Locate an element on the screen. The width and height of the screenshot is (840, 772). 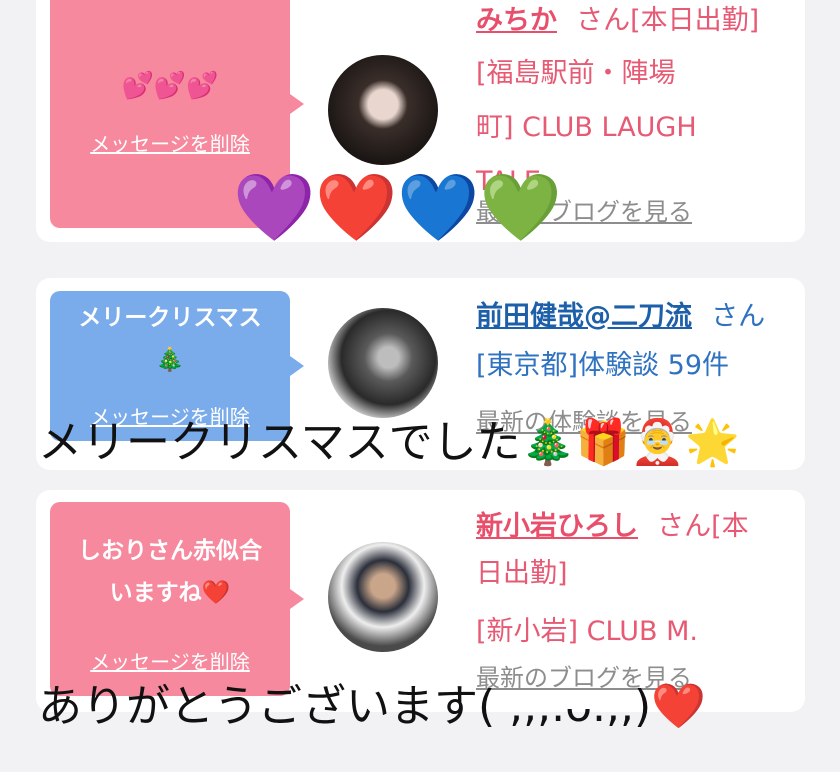
honorific: さん is located at coordinates (738, 316).